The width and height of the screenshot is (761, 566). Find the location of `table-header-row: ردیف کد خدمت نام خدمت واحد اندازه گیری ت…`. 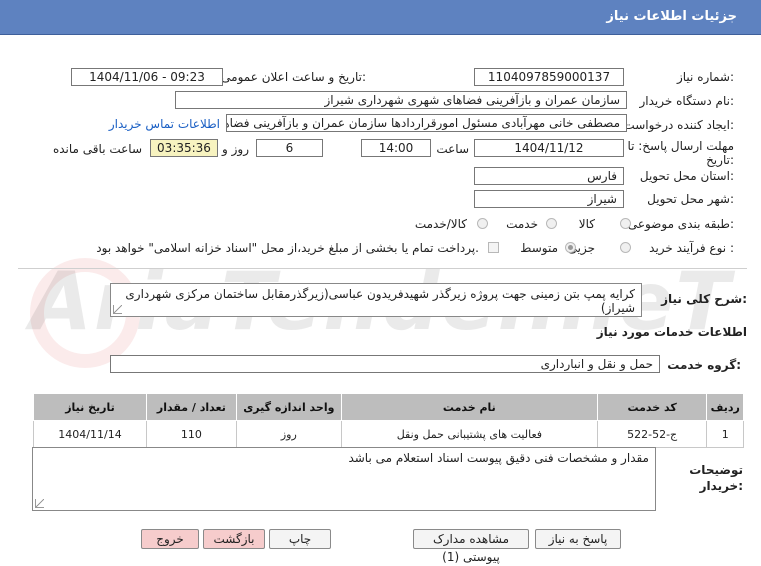

table-header-row: ردیف کد خدمت نام خدمت واحد اندازه گیری ت… is located at coordinates (388, 407).